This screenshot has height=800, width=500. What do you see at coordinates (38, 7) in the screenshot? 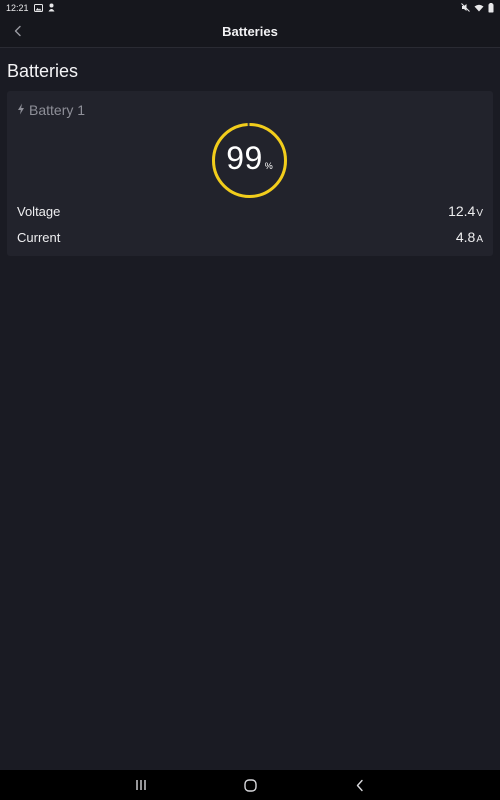
I see `image-icon` at bounding box center [38, 7].